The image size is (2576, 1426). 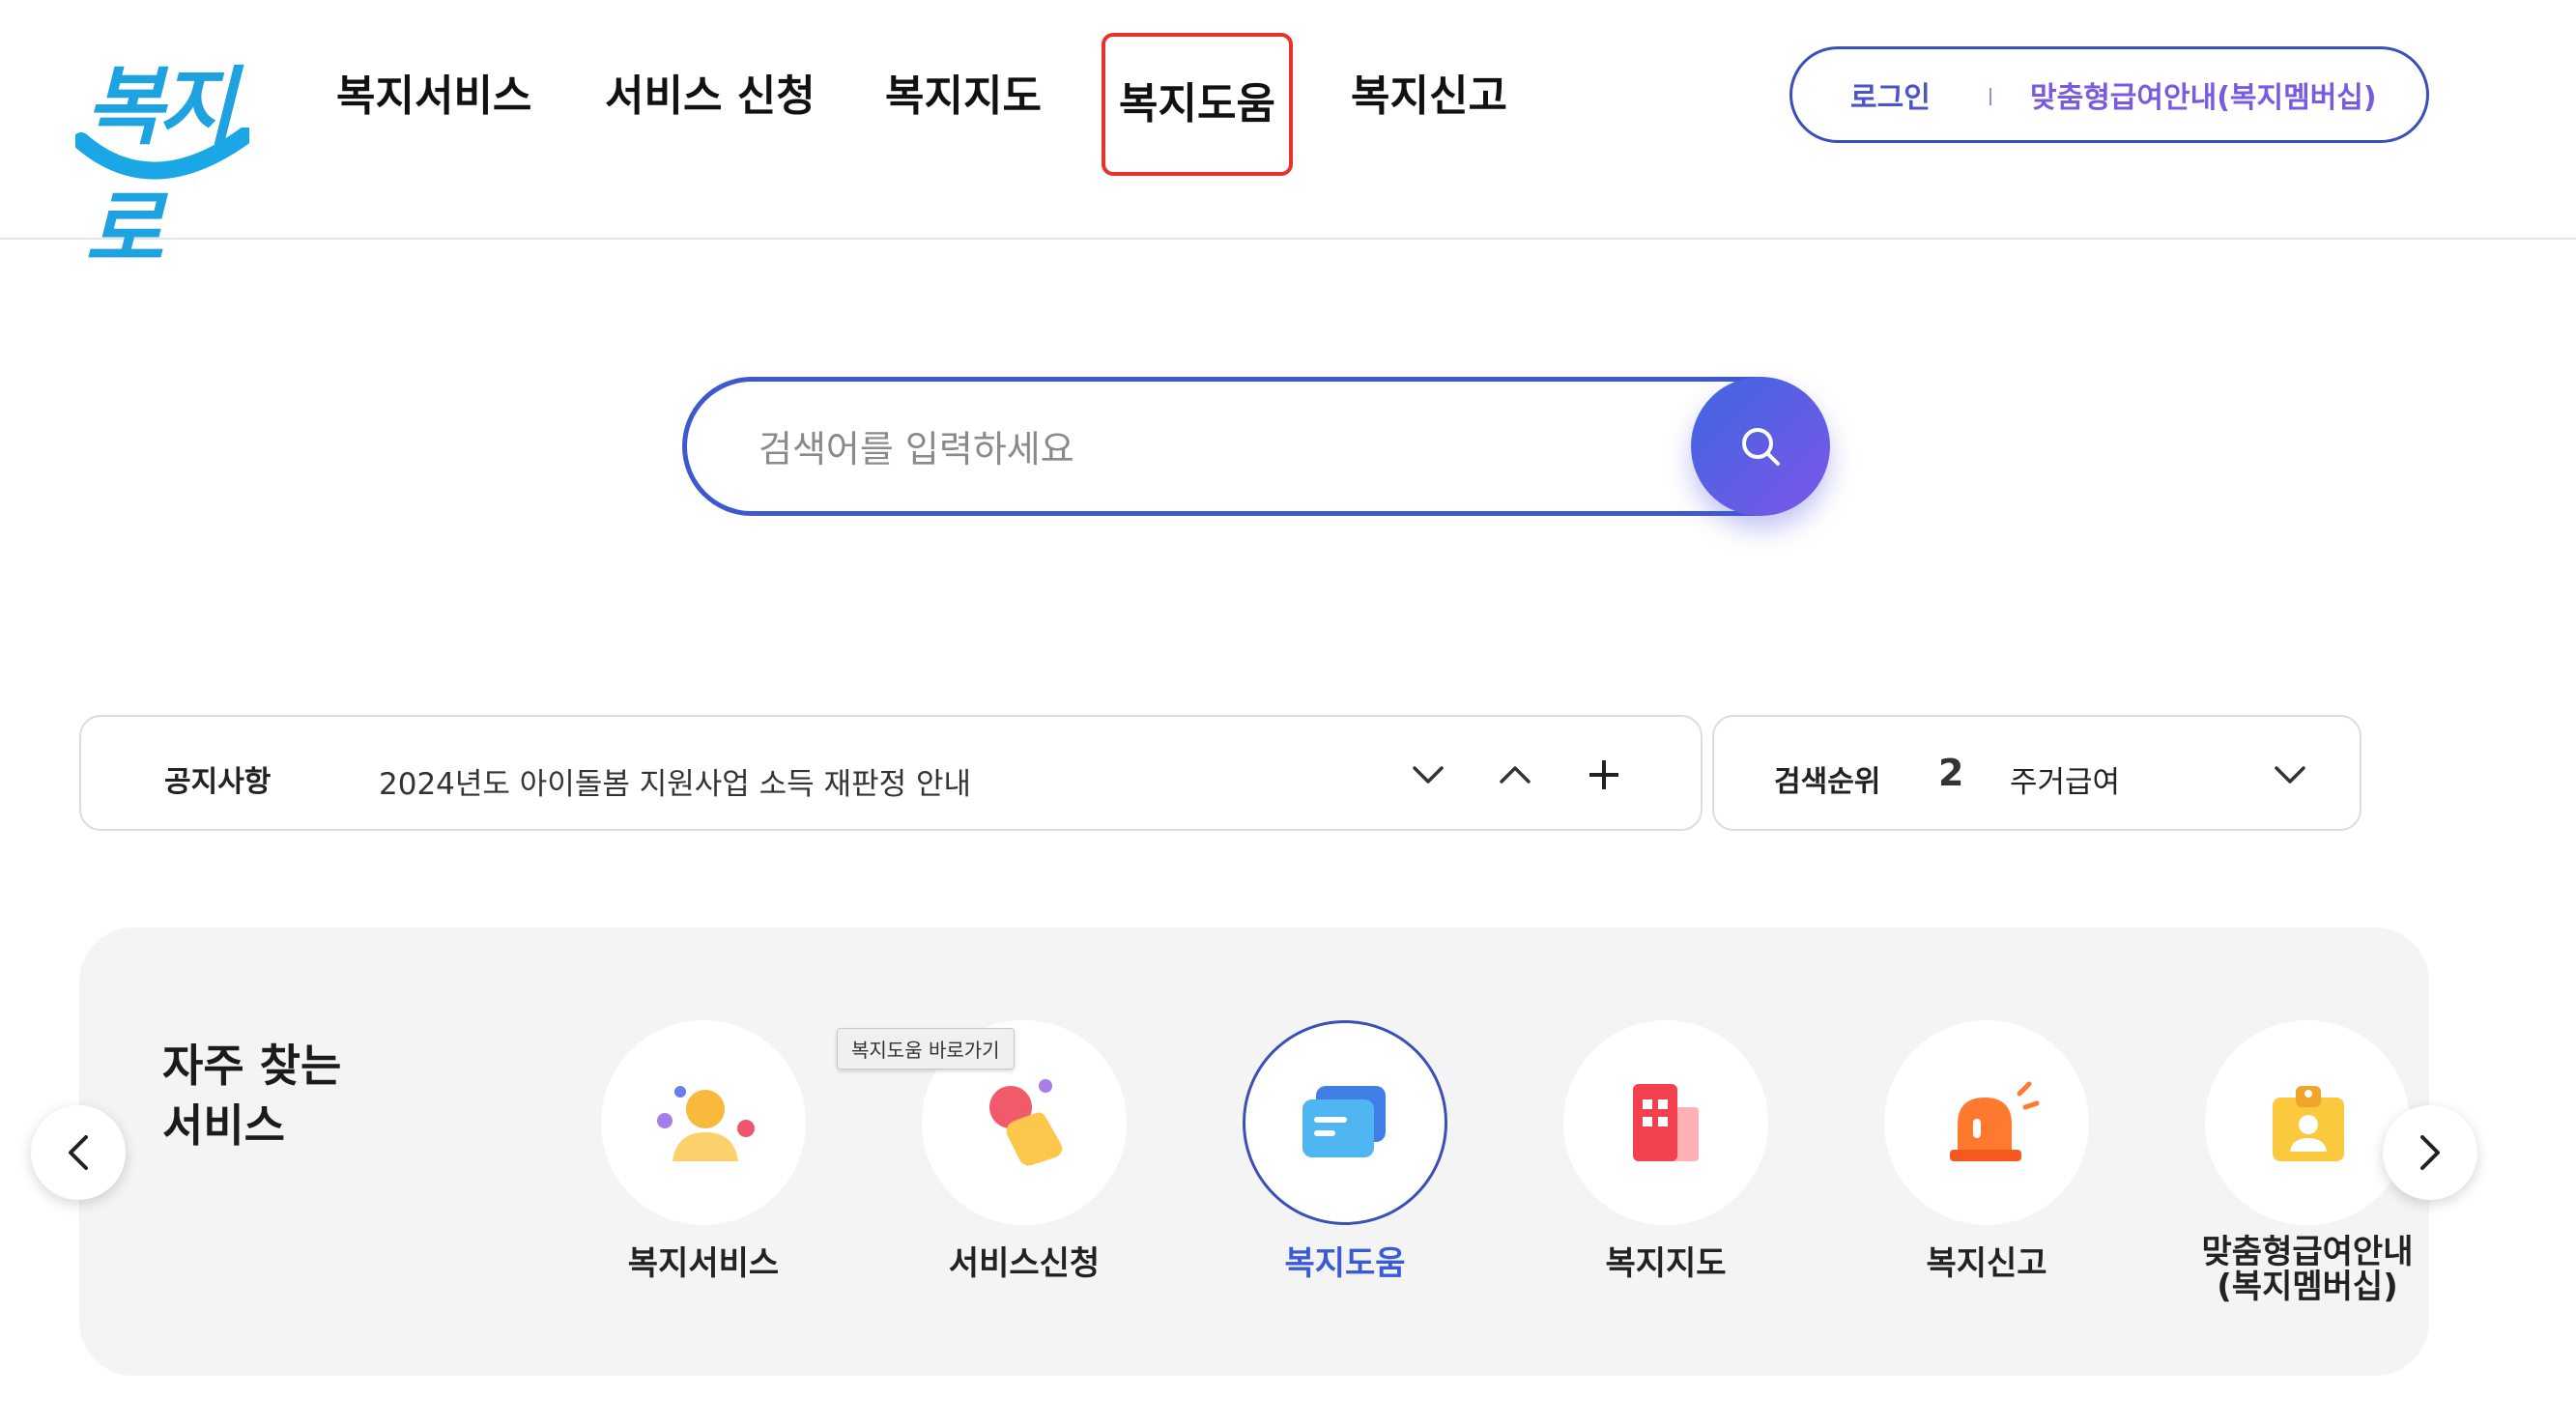 I want to click on chevron-left-icon, so click(x=79, y=1152).